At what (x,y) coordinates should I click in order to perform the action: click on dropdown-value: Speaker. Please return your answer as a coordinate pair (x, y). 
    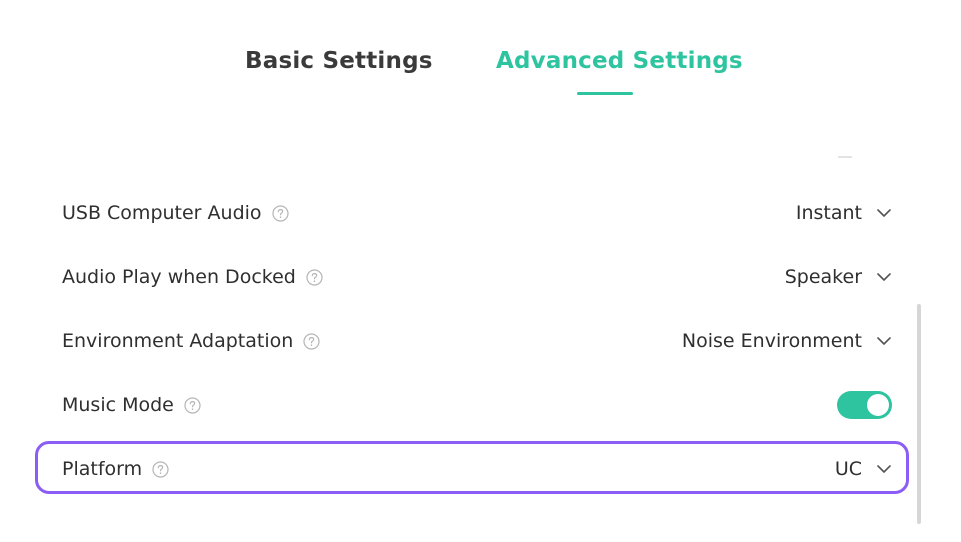
    Looking at the image, I should click on (823, 277).